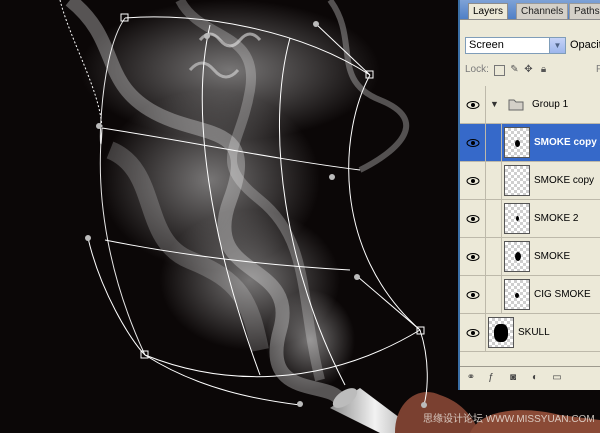 The height and width of the screenshot is (433, 600). I want to click on layer-name: SMOKE copy 2, so click(567, 142).